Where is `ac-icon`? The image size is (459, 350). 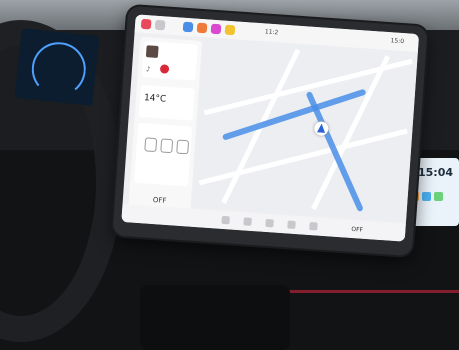
ac-icon is located at coordinates (269, 223).